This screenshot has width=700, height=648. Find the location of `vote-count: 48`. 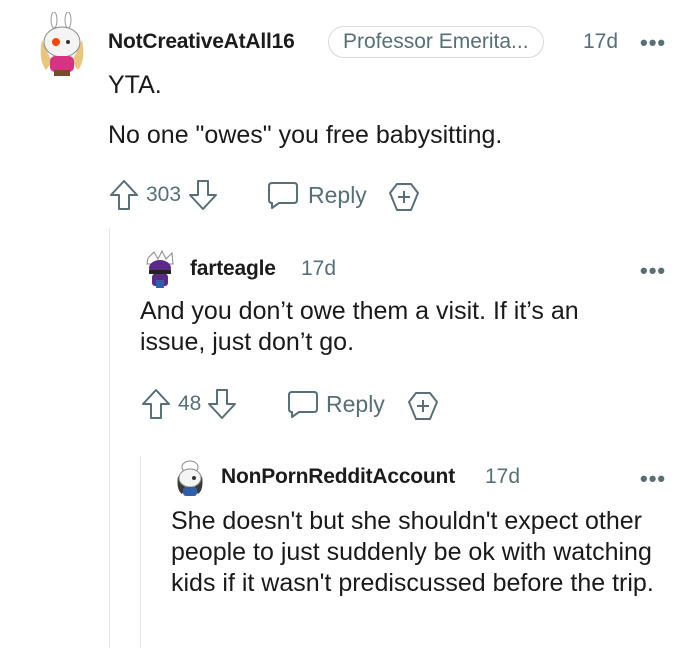

vote-count: 48 is located at coordinates (190, 403).